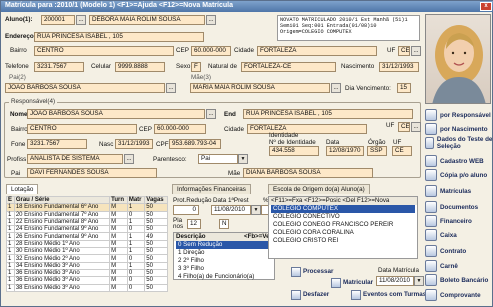 The image size is (493, 307). I want to click on tab-lotacao: Lotação, so click(22, 189).